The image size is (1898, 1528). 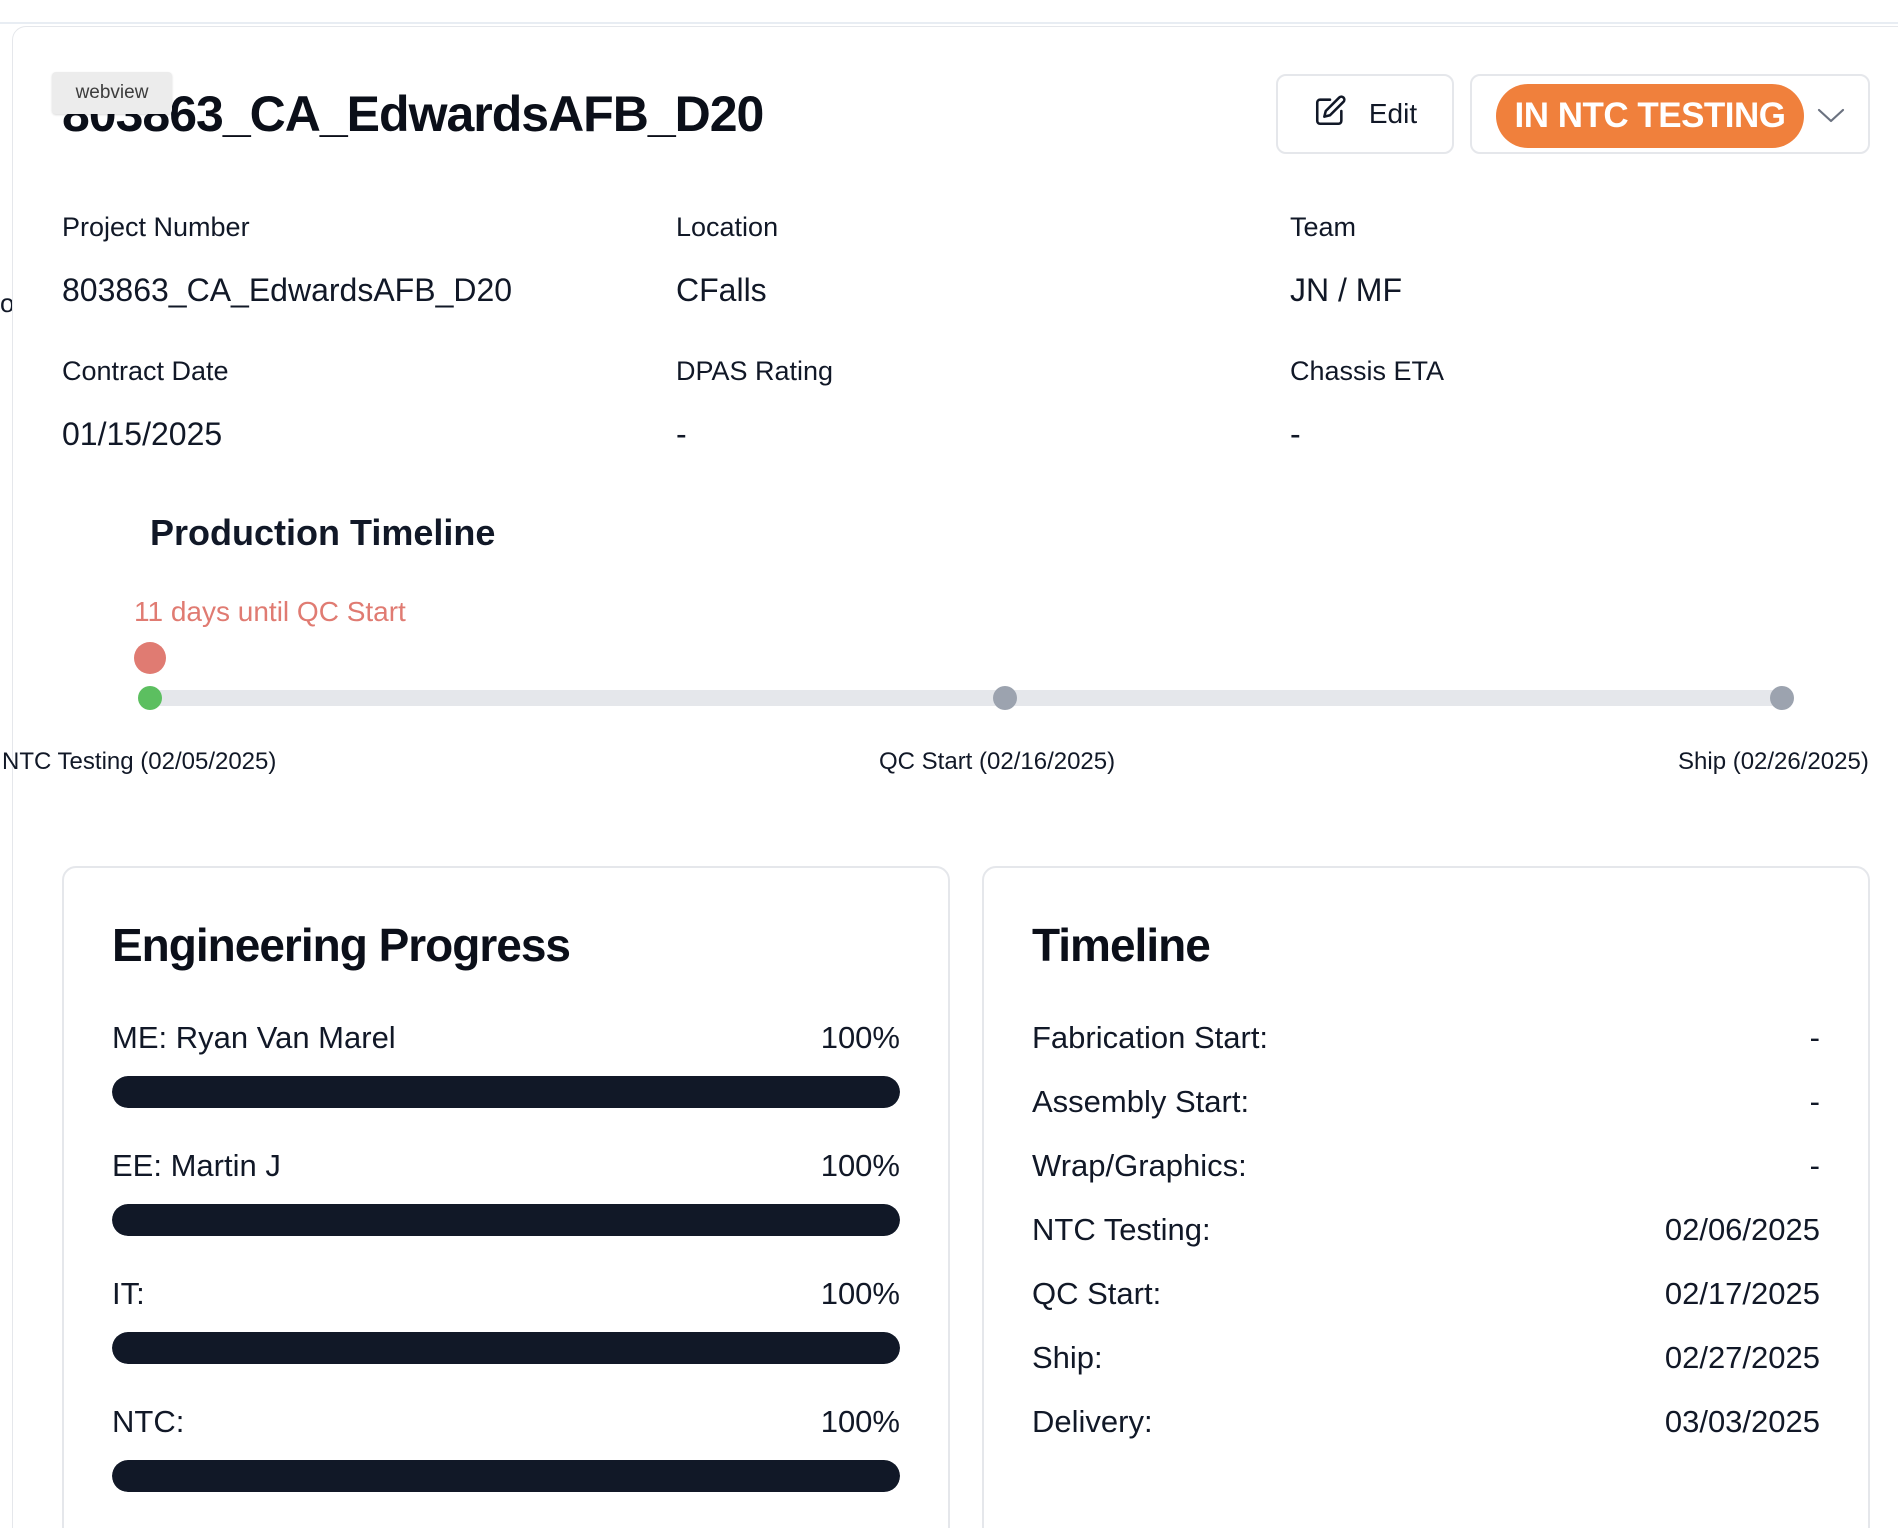 I want to click on project-number-value: 803863_CA_EdwardsAFB_D20, so click(x=287, y=290).